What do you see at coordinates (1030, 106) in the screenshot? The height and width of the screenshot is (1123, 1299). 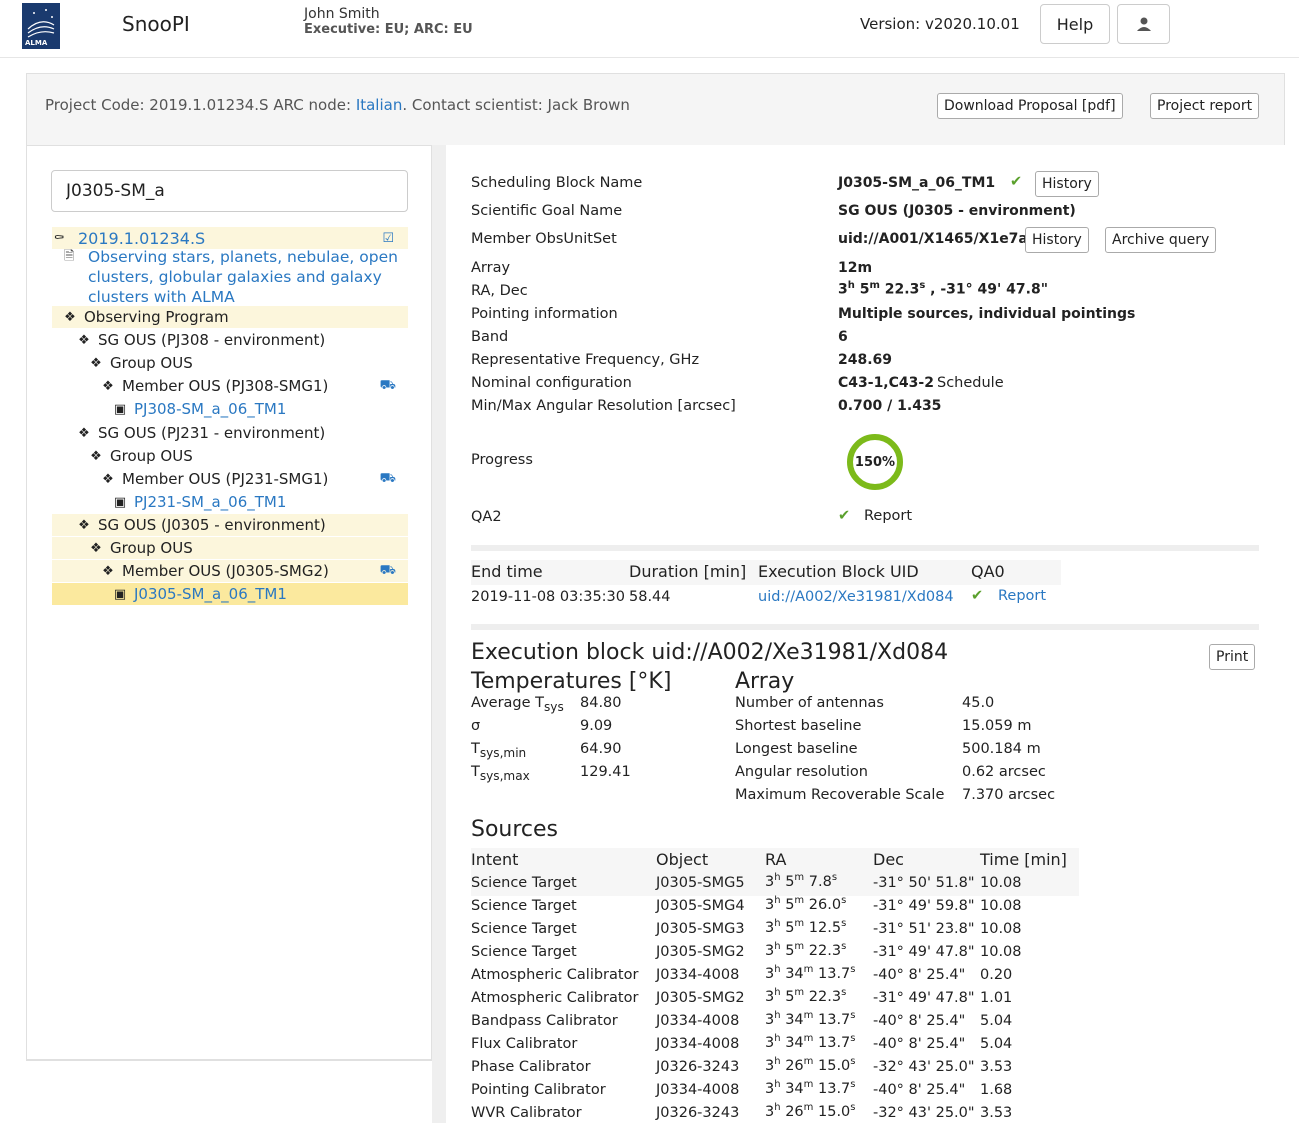 I see `download-proposal-button: Download Proposal [pdf]` at bounding box center [1030, 106].